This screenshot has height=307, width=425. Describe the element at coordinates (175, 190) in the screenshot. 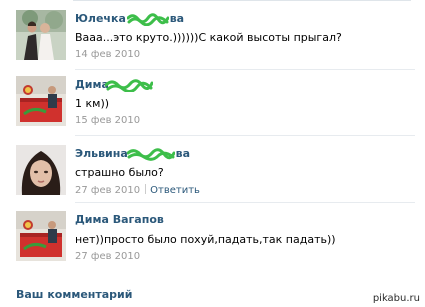

I see `reply-link: Ответить` at that location.